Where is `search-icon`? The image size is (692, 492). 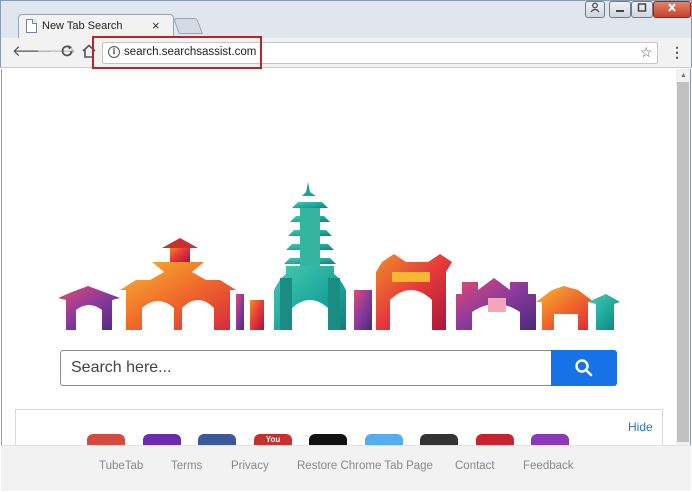 search-icon is located at coordinates (584, 368).